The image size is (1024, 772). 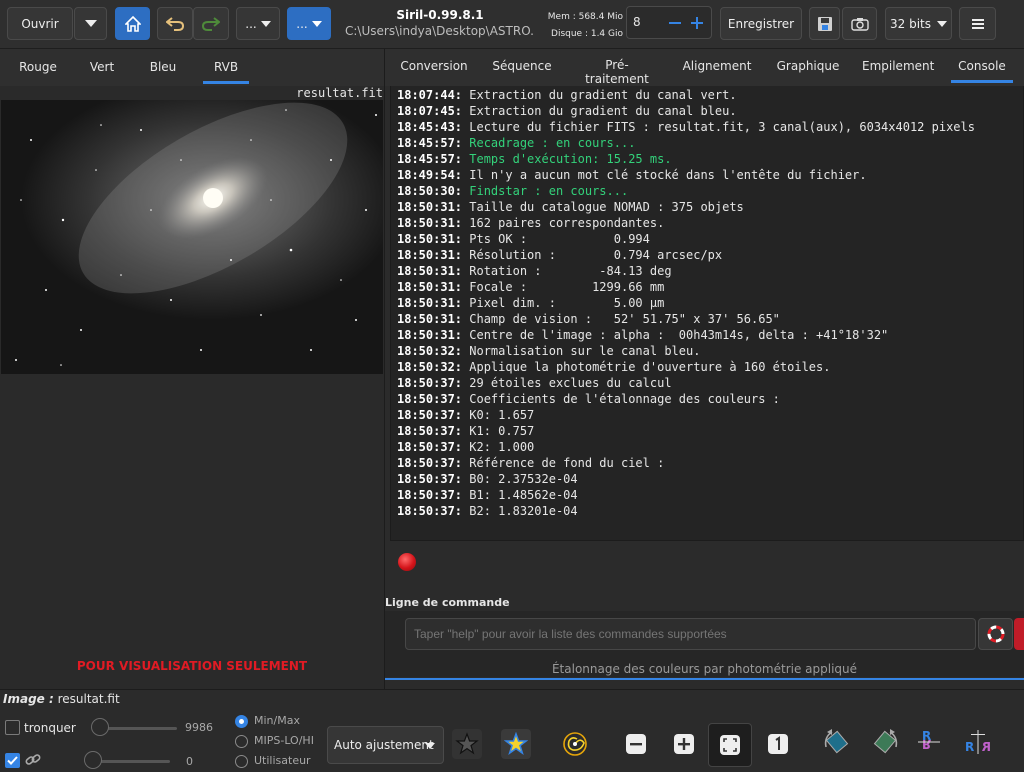 What do you see at coordinates (50, 728) in the screenshot?
I see `clip-label: tronquer` at bounding box center [50, 728].